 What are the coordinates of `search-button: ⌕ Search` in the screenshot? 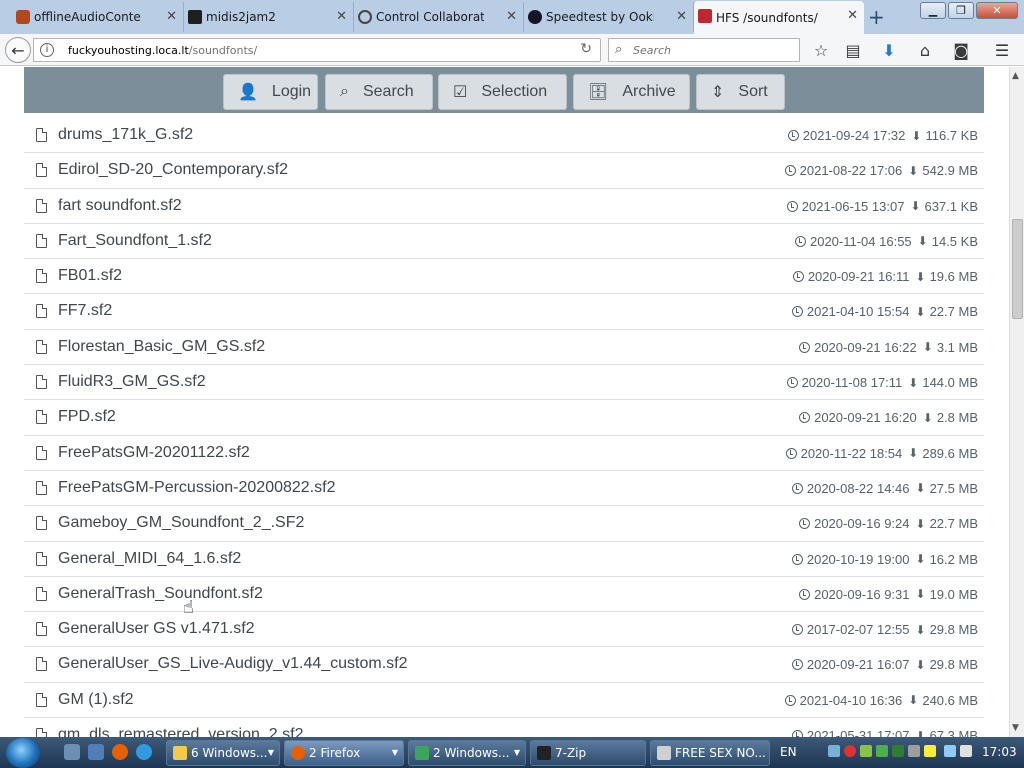 It's located at (379, 92).